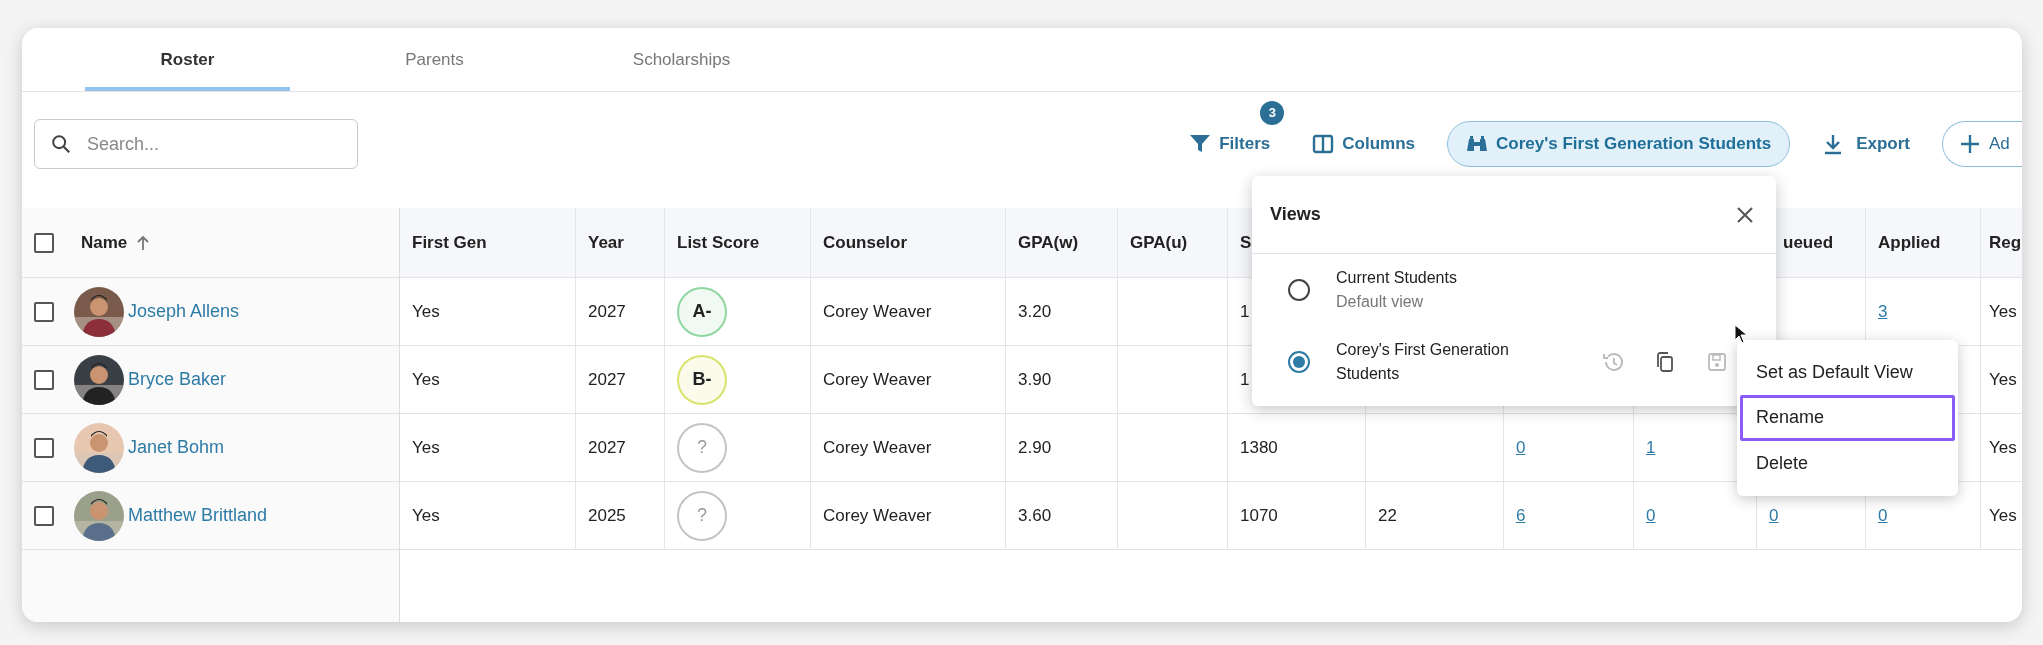 The height and width of the screenshot is (645, 2043). I want to click on score-badge: A-, so click(702, 311).